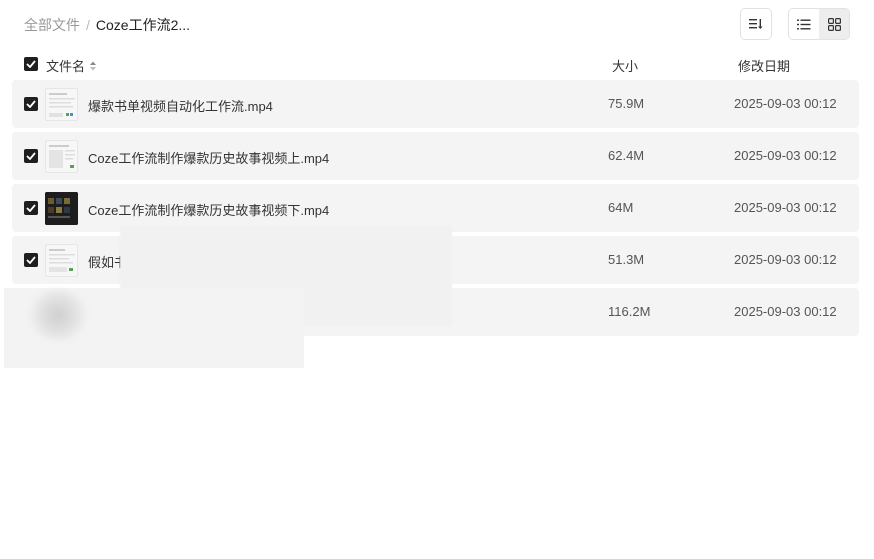 This screenshot has width=874, height=559. Describe the element at coordinates (764, 65) in the screenshot. I see `date-column-header: 修改日期` at that location.